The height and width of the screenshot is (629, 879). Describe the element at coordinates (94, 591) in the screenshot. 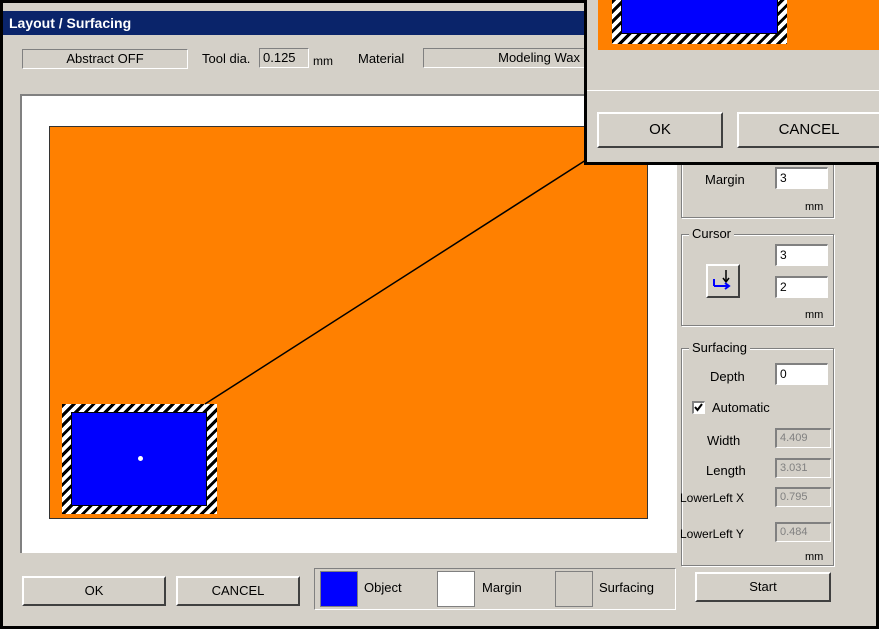

I see `ok-button: OK` at that location.